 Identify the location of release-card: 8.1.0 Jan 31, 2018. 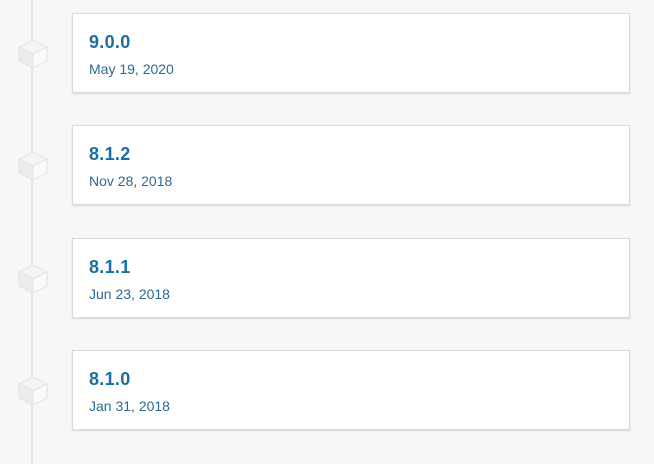
(351, 390).